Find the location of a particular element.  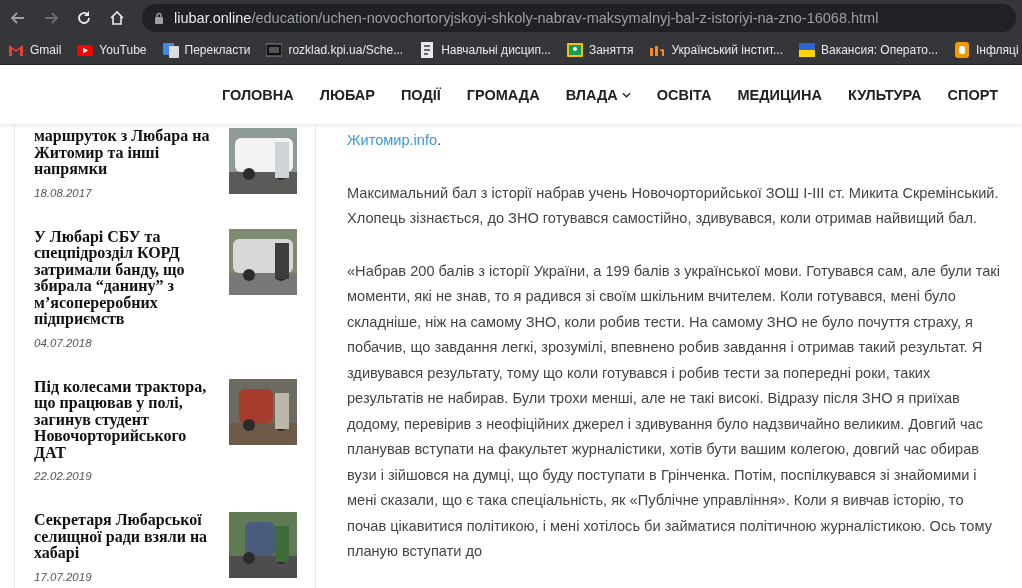

bookmark: Заняття is located at coordinates (600, 49).